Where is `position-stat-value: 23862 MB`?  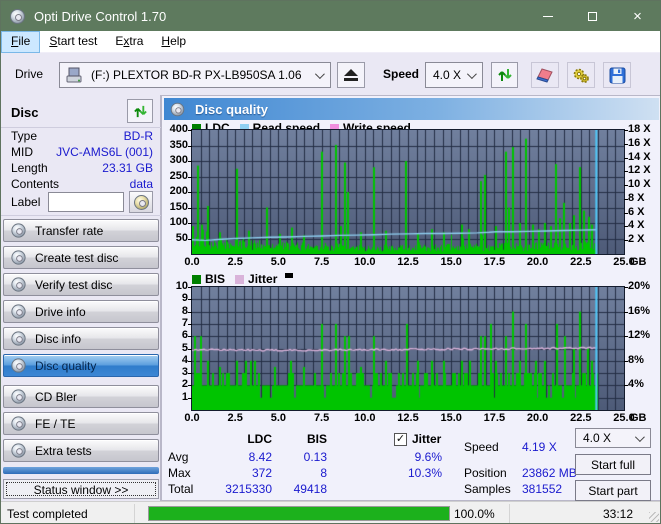
position-stat-value: 23862 MB is located at coordinates (549, 473).